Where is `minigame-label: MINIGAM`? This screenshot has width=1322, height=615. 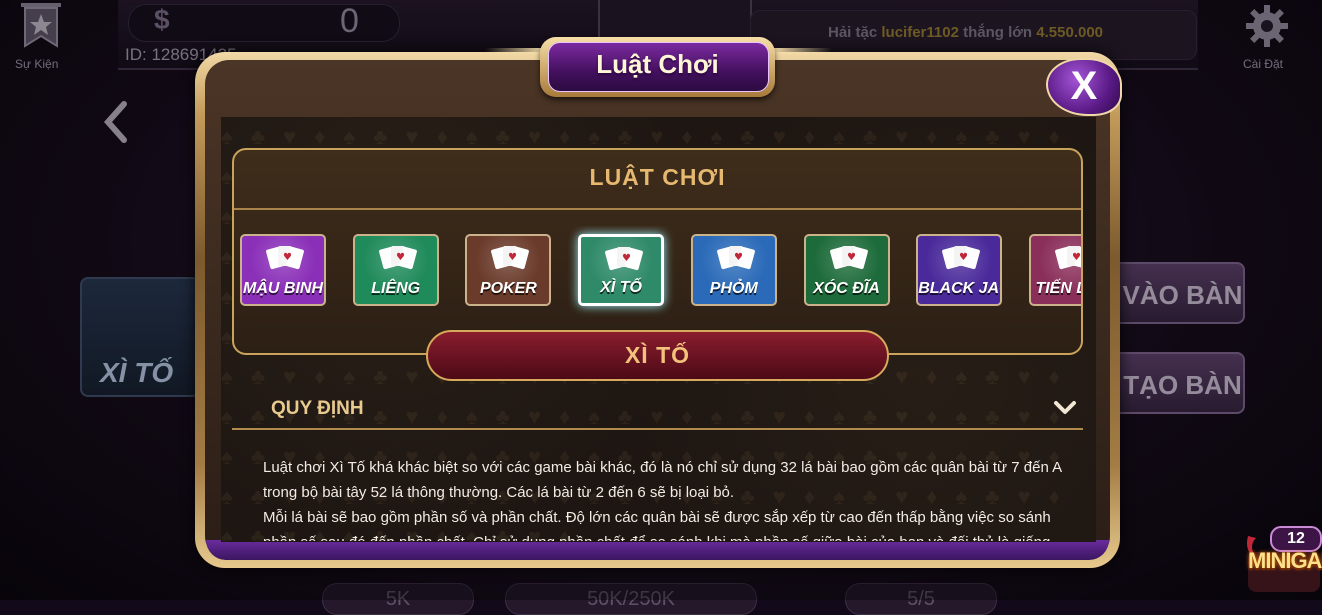
minigame-label: MINIGAM is located at coordinates (1285, 561).